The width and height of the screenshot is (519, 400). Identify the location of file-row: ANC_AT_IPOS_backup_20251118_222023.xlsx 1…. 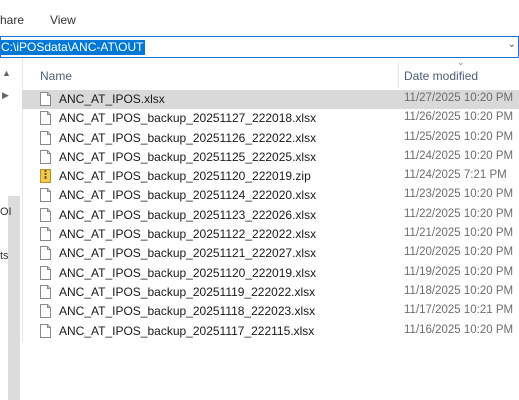
(270, 311).